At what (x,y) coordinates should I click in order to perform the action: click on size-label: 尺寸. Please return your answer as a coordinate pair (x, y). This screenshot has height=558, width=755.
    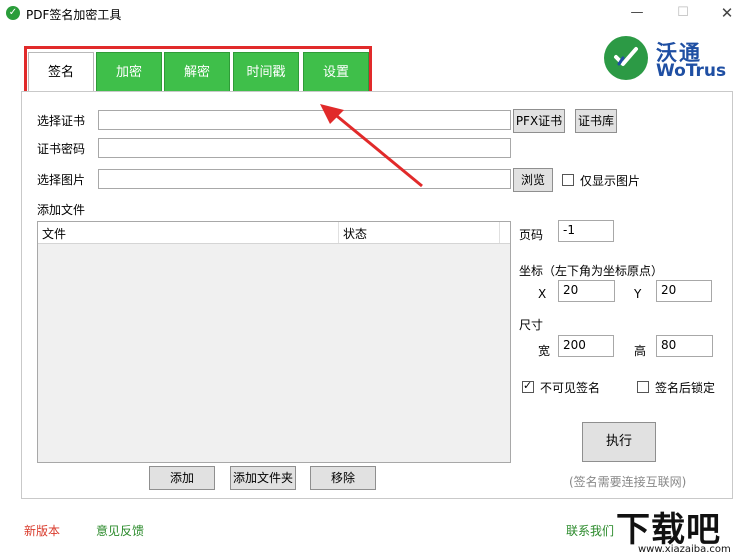
    Looking at the image, I should click on (531, 325).